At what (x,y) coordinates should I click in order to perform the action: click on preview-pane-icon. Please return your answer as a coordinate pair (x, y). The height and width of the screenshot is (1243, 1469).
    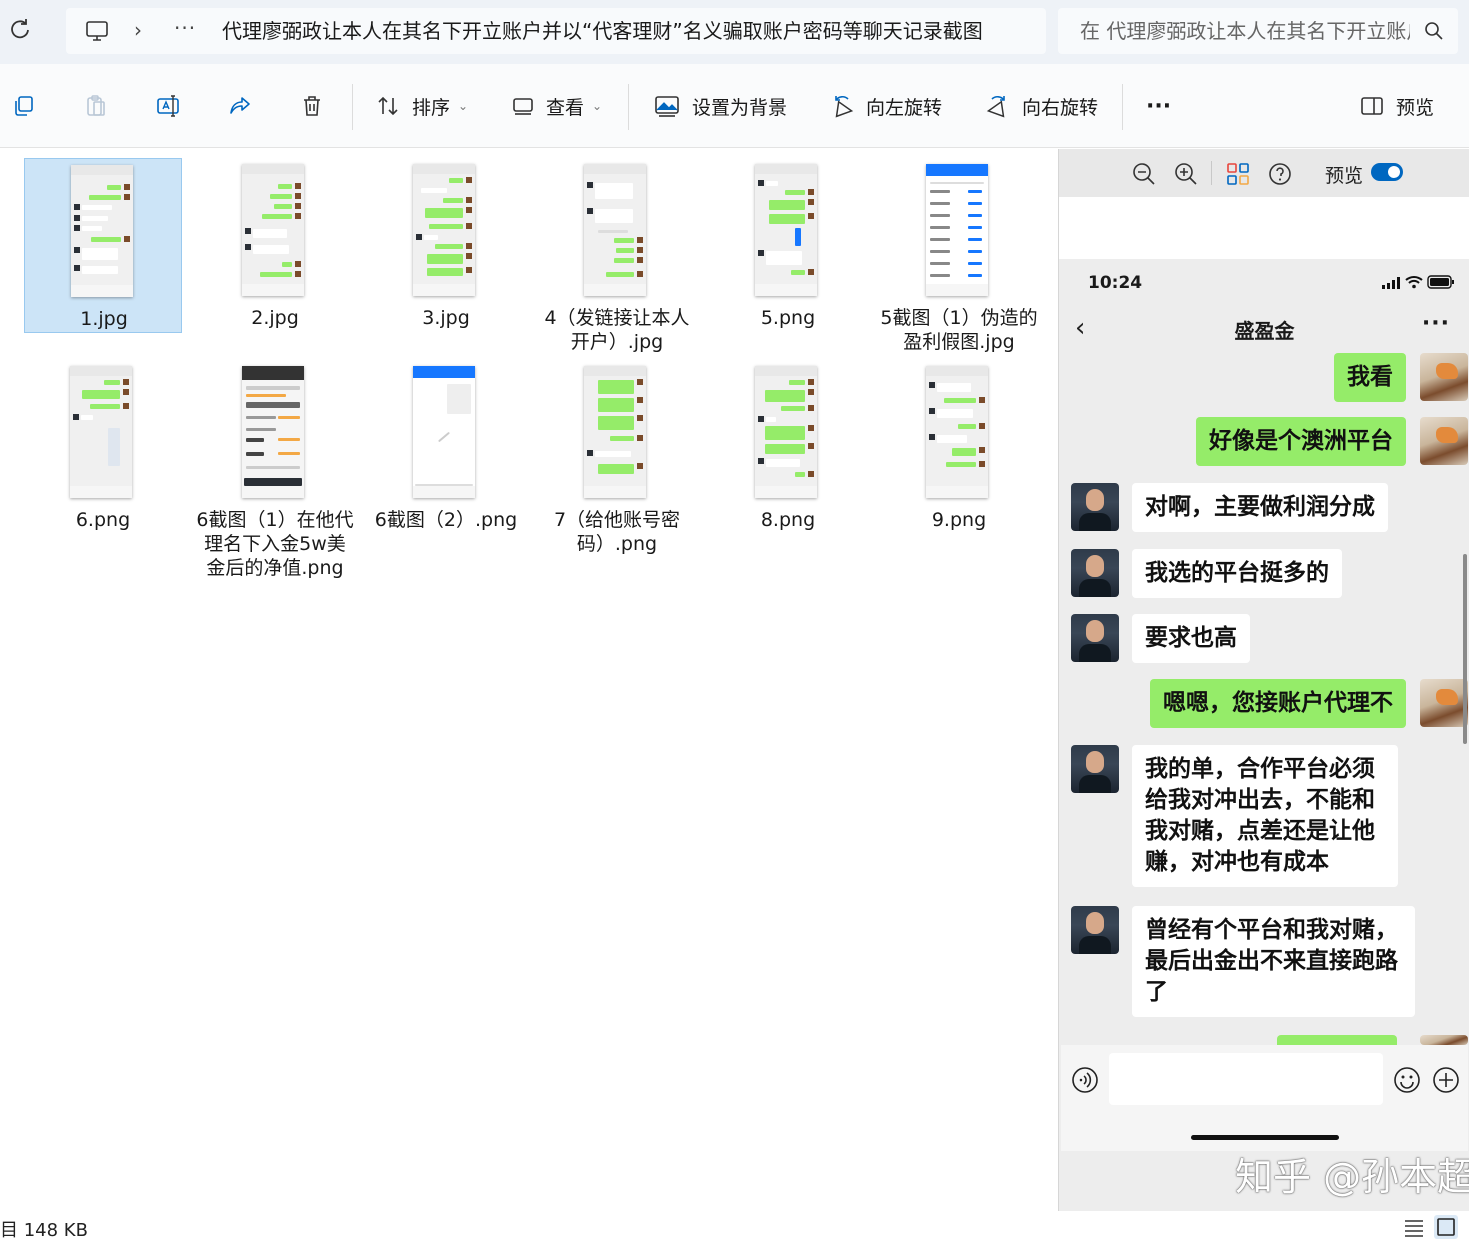
    Looking at the image, I should click on (1372, 106).